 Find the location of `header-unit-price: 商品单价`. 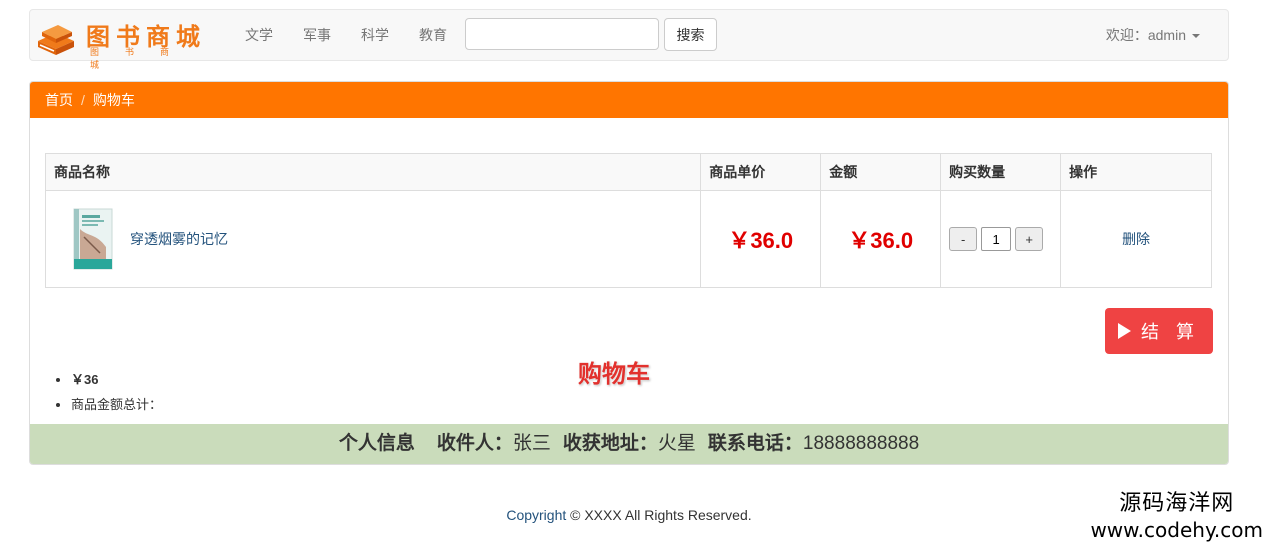

header-unit-price: 商品单价 is located at coordinates (761, 172).